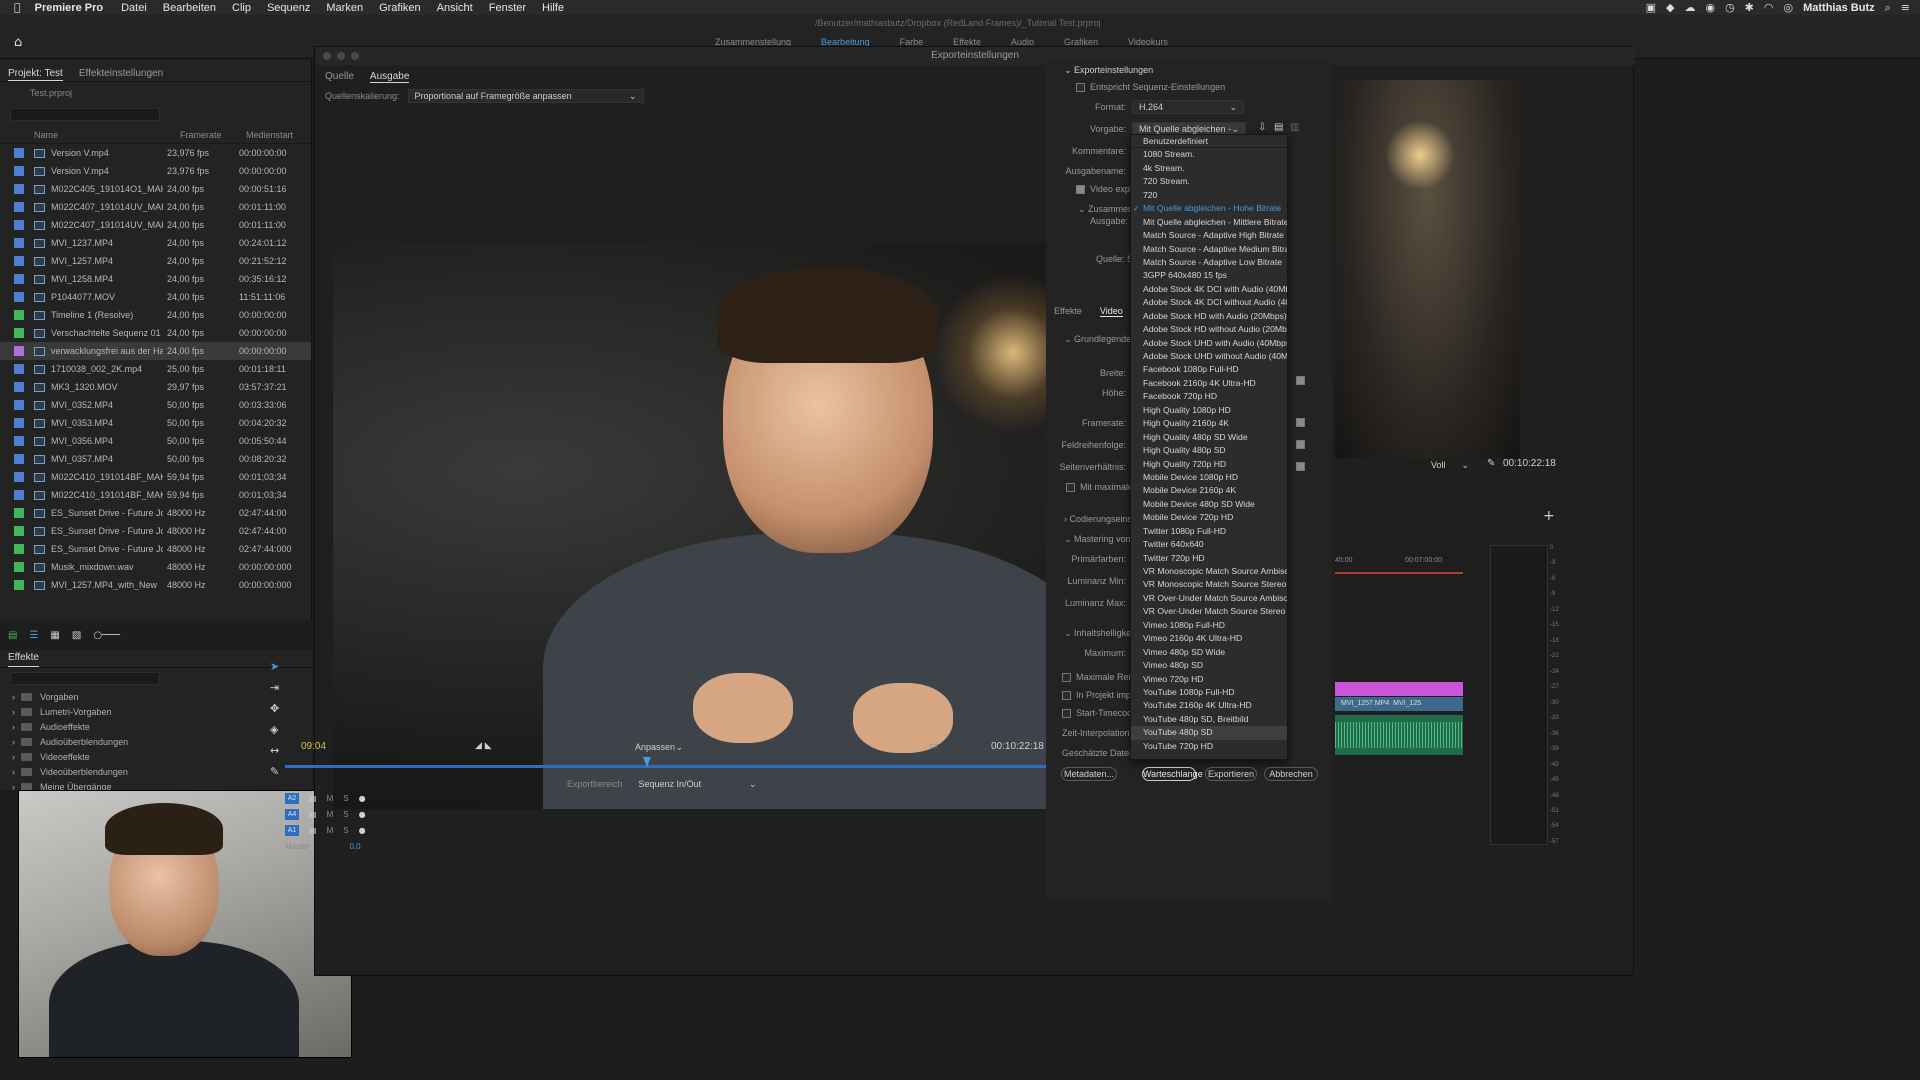 The height and width of the screenshot is (1080, 1920). Describe the element at coordinates (1209, 195) in the screenshot. I see `preset-option: 720` at that location.